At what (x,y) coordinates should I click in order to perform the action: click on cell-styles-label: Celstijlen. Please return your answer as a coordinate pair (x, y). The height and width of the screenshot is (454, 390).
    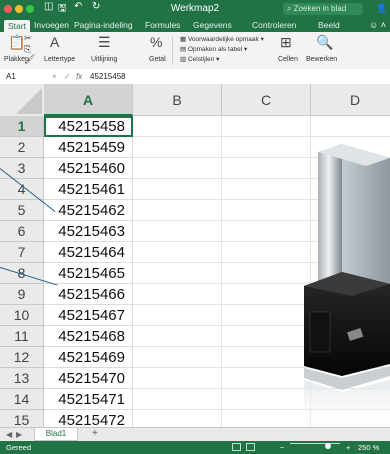
    Looking at the image, I should click on (201, 59).